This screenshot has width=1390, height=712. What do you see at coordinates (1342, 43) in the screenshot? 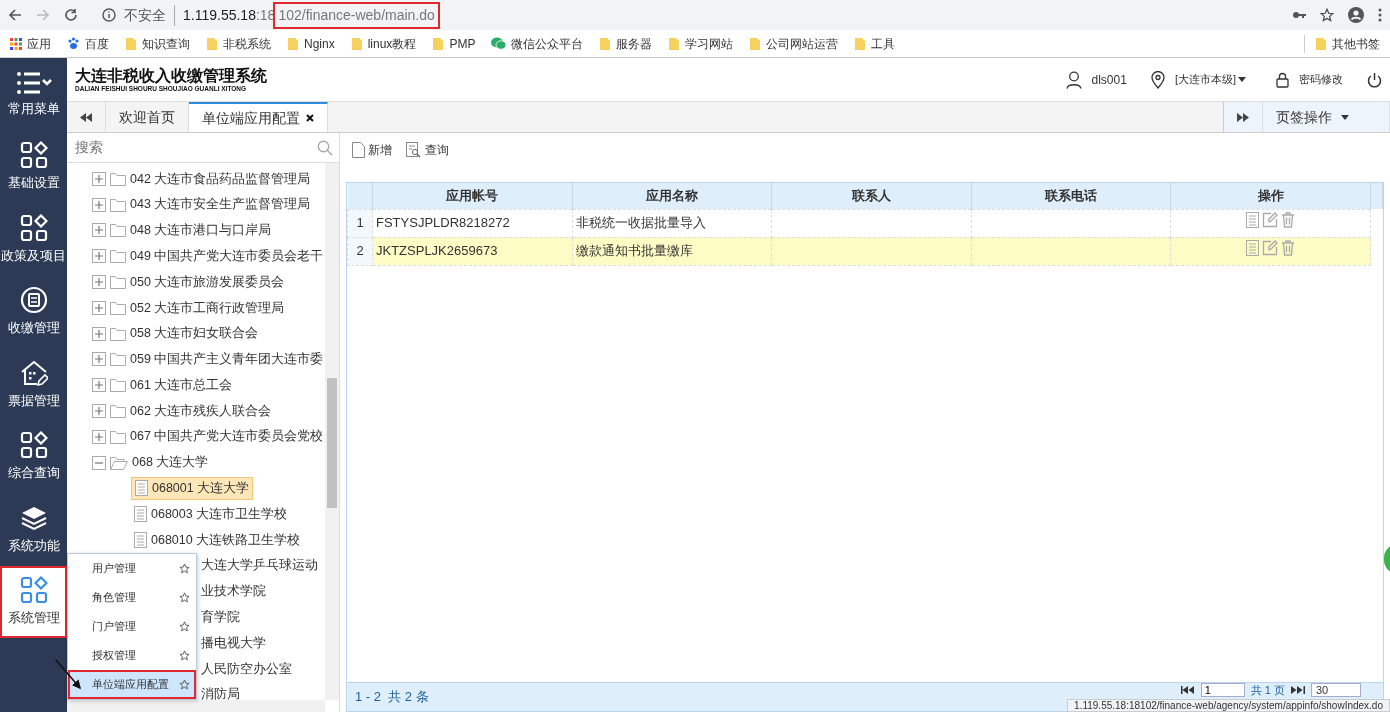
I see `bookmark: 其他书签` at bounding box center [1342, 43].